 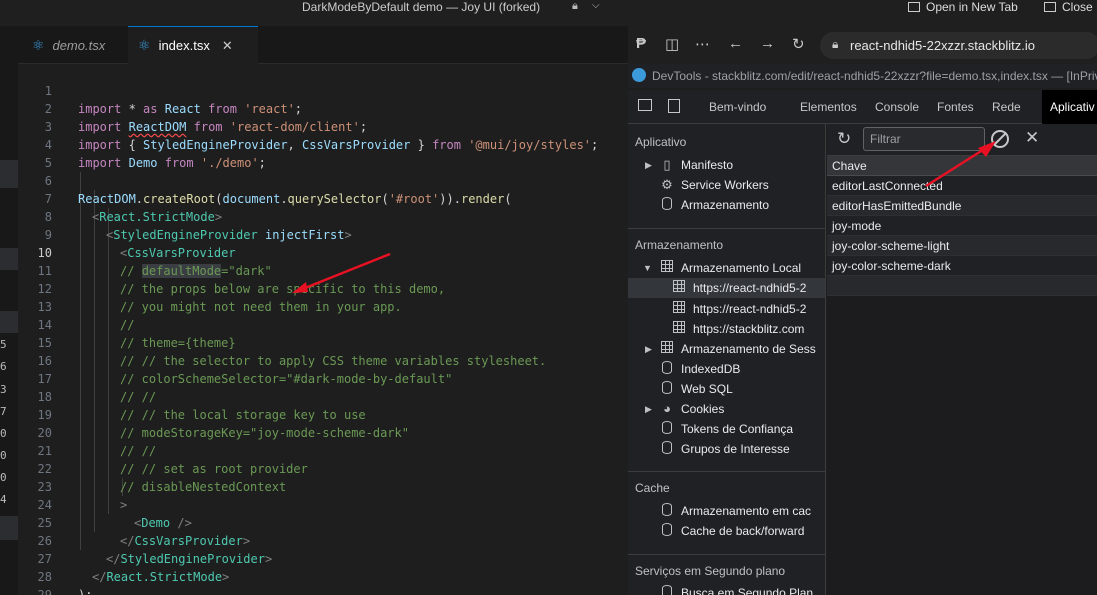 What do you see at coordinates (323, 396) in the screenshot?
I see `code-line: 18 // // the local storage key to use` at bounding box center [323, 396].